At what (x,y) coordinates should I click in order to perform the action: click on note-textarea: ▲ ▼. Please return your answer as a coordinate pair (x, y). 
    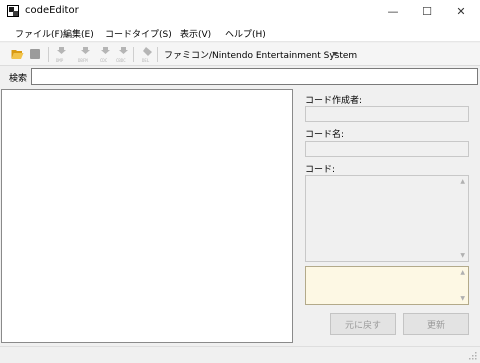
    Looking at the image, I should click on (387, 285).